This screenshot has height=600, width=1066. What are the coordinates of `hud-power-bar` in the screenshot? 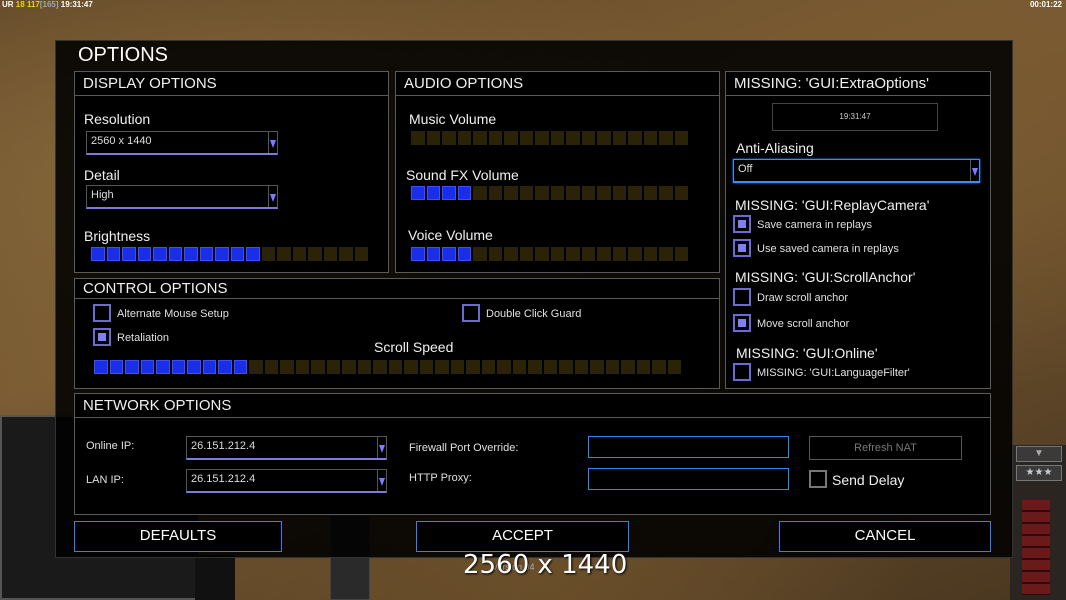 It's located at (1036, 547).